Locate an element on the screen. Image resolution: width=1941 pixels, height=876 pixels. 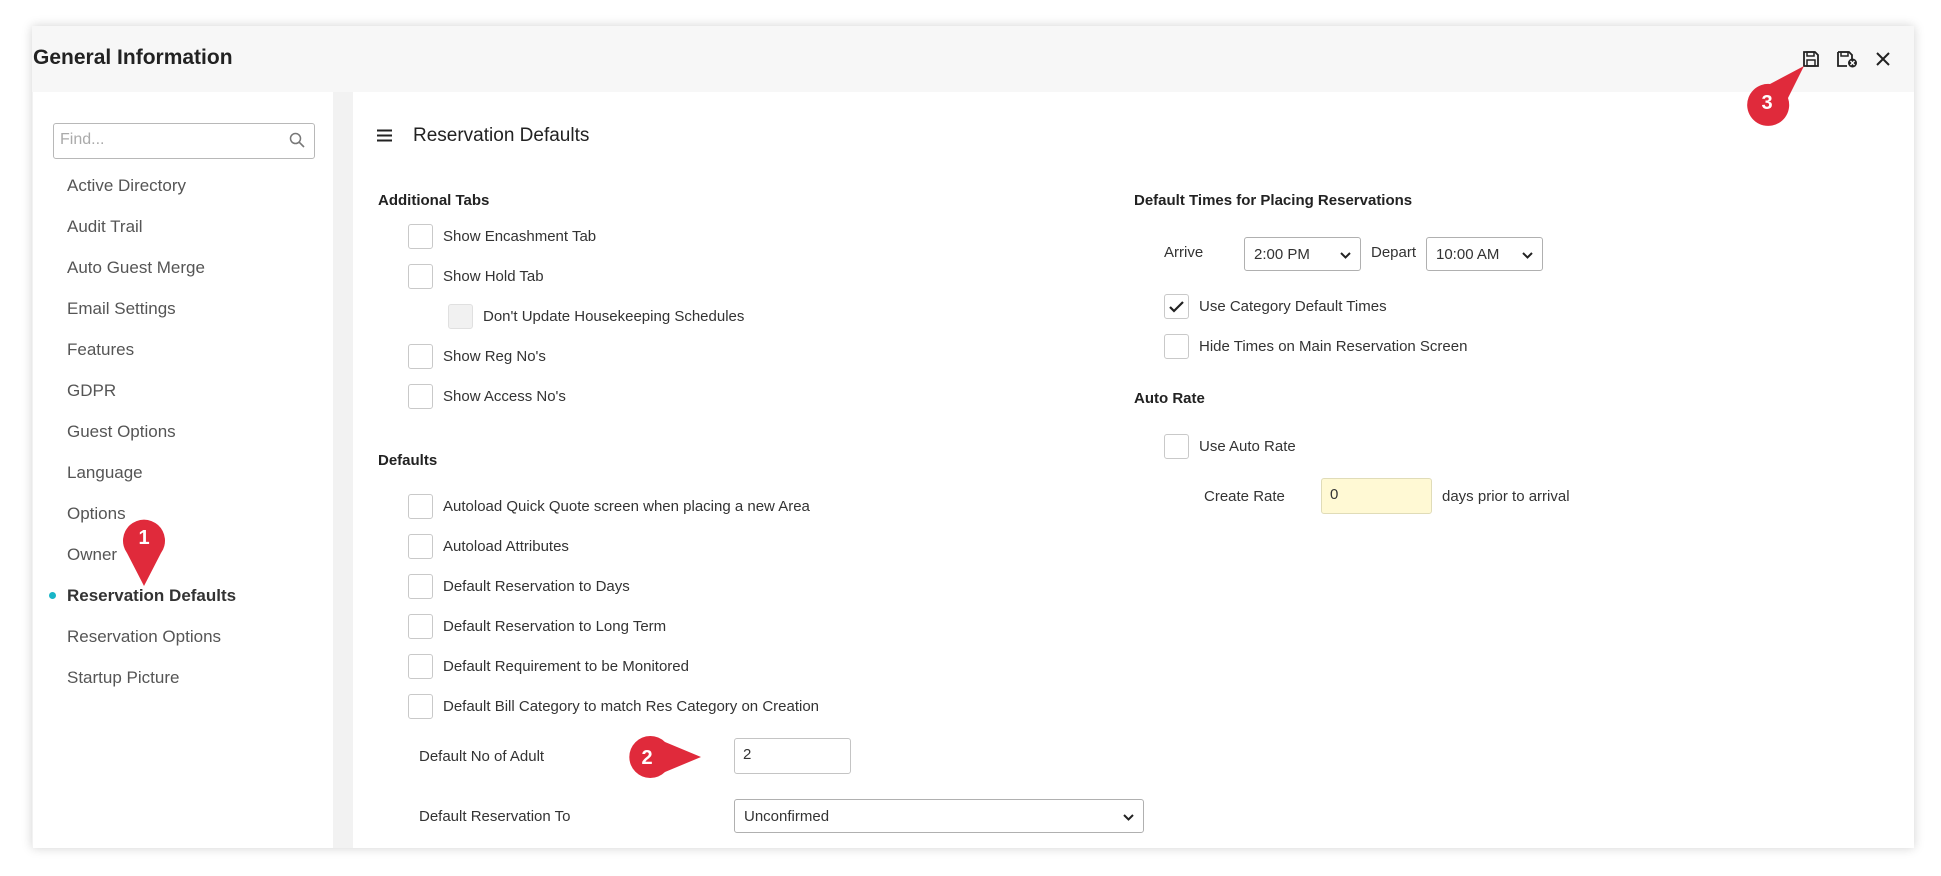
auto-rate-heading: Auto Rate is located at coordinates (1169, 398).